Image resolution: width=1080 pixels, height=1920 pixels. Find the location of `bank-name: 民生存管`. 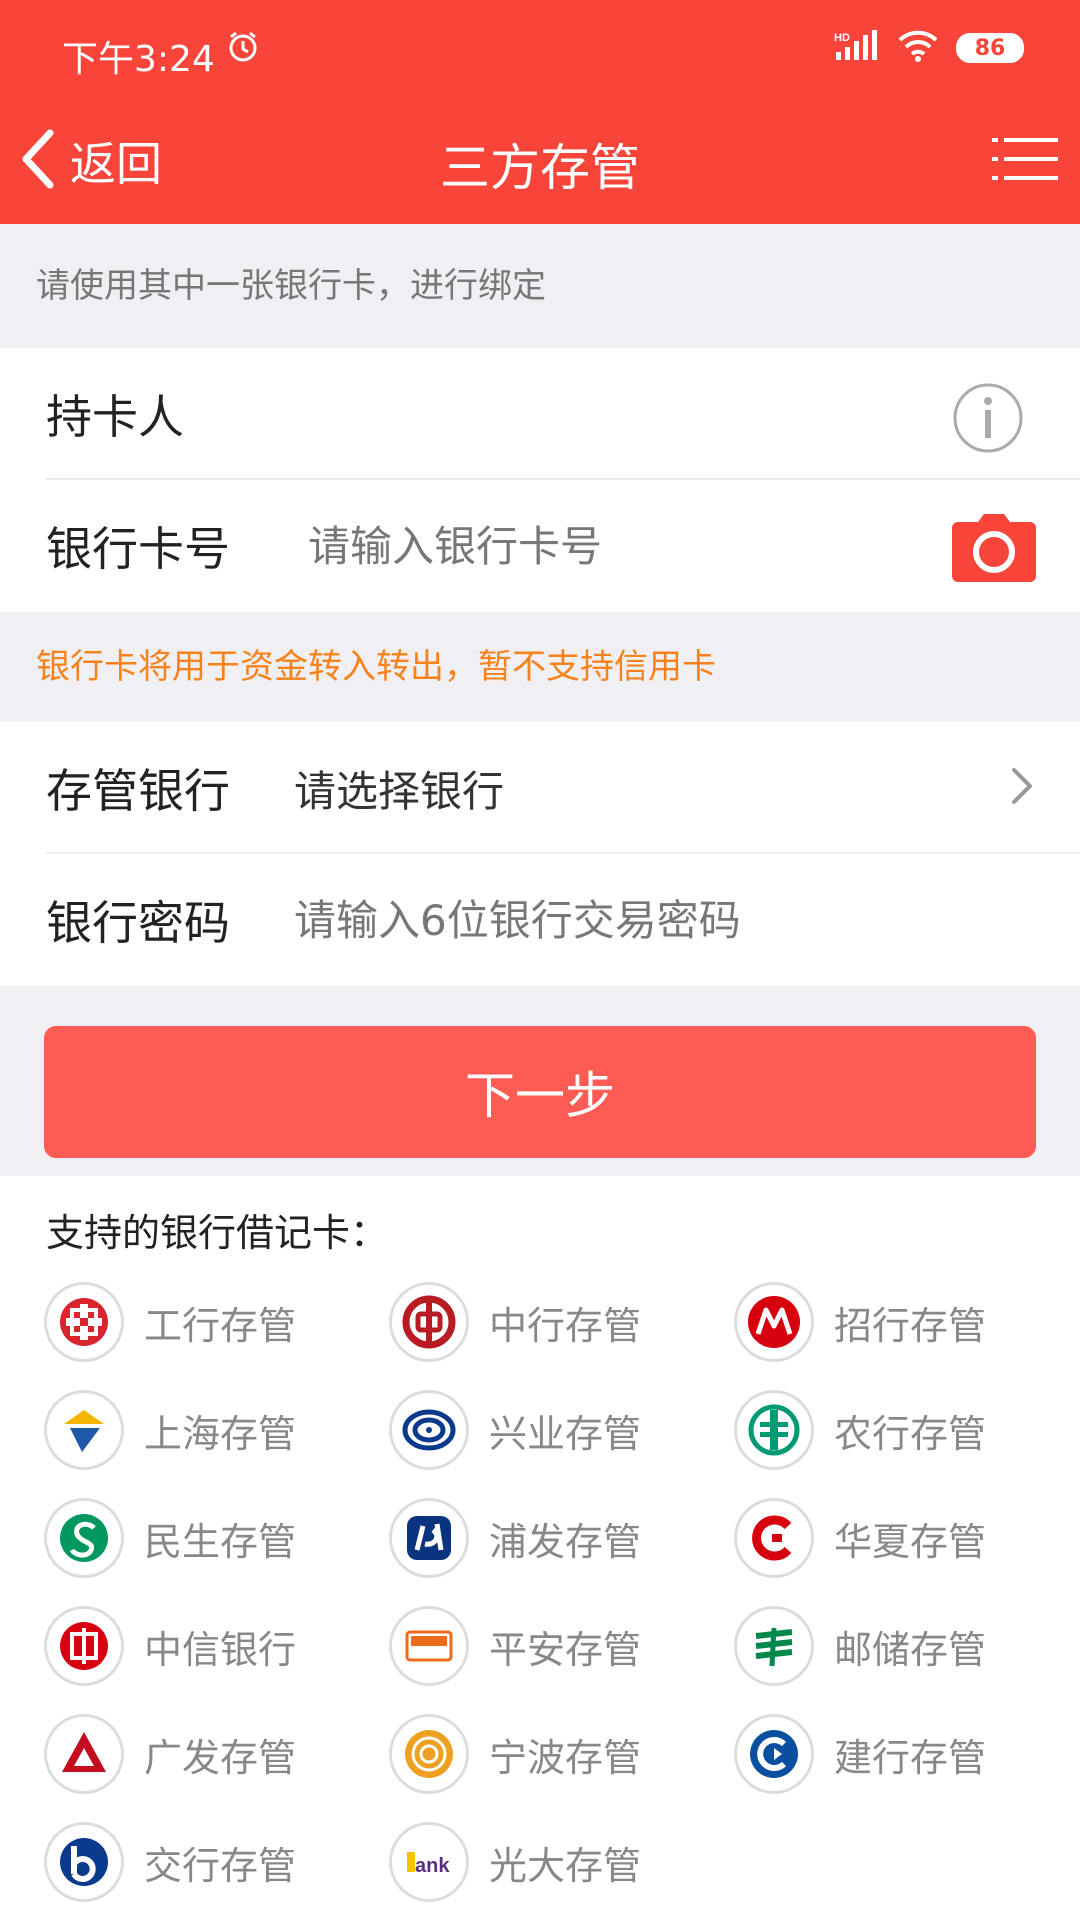

bank-name: 民生存管 is located at coordinates (220, 1541).